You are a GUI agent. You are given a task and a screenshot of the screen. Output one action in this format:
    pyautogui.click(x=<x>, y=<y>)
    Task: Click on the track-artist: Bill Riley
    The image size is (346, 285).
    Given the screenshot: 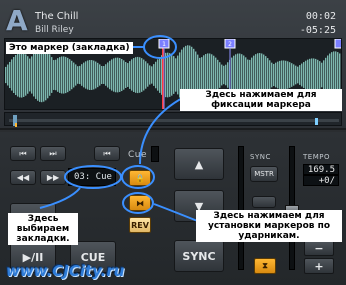 What is the action you would take?
    pyautogui.click(x=54, y=30)
    